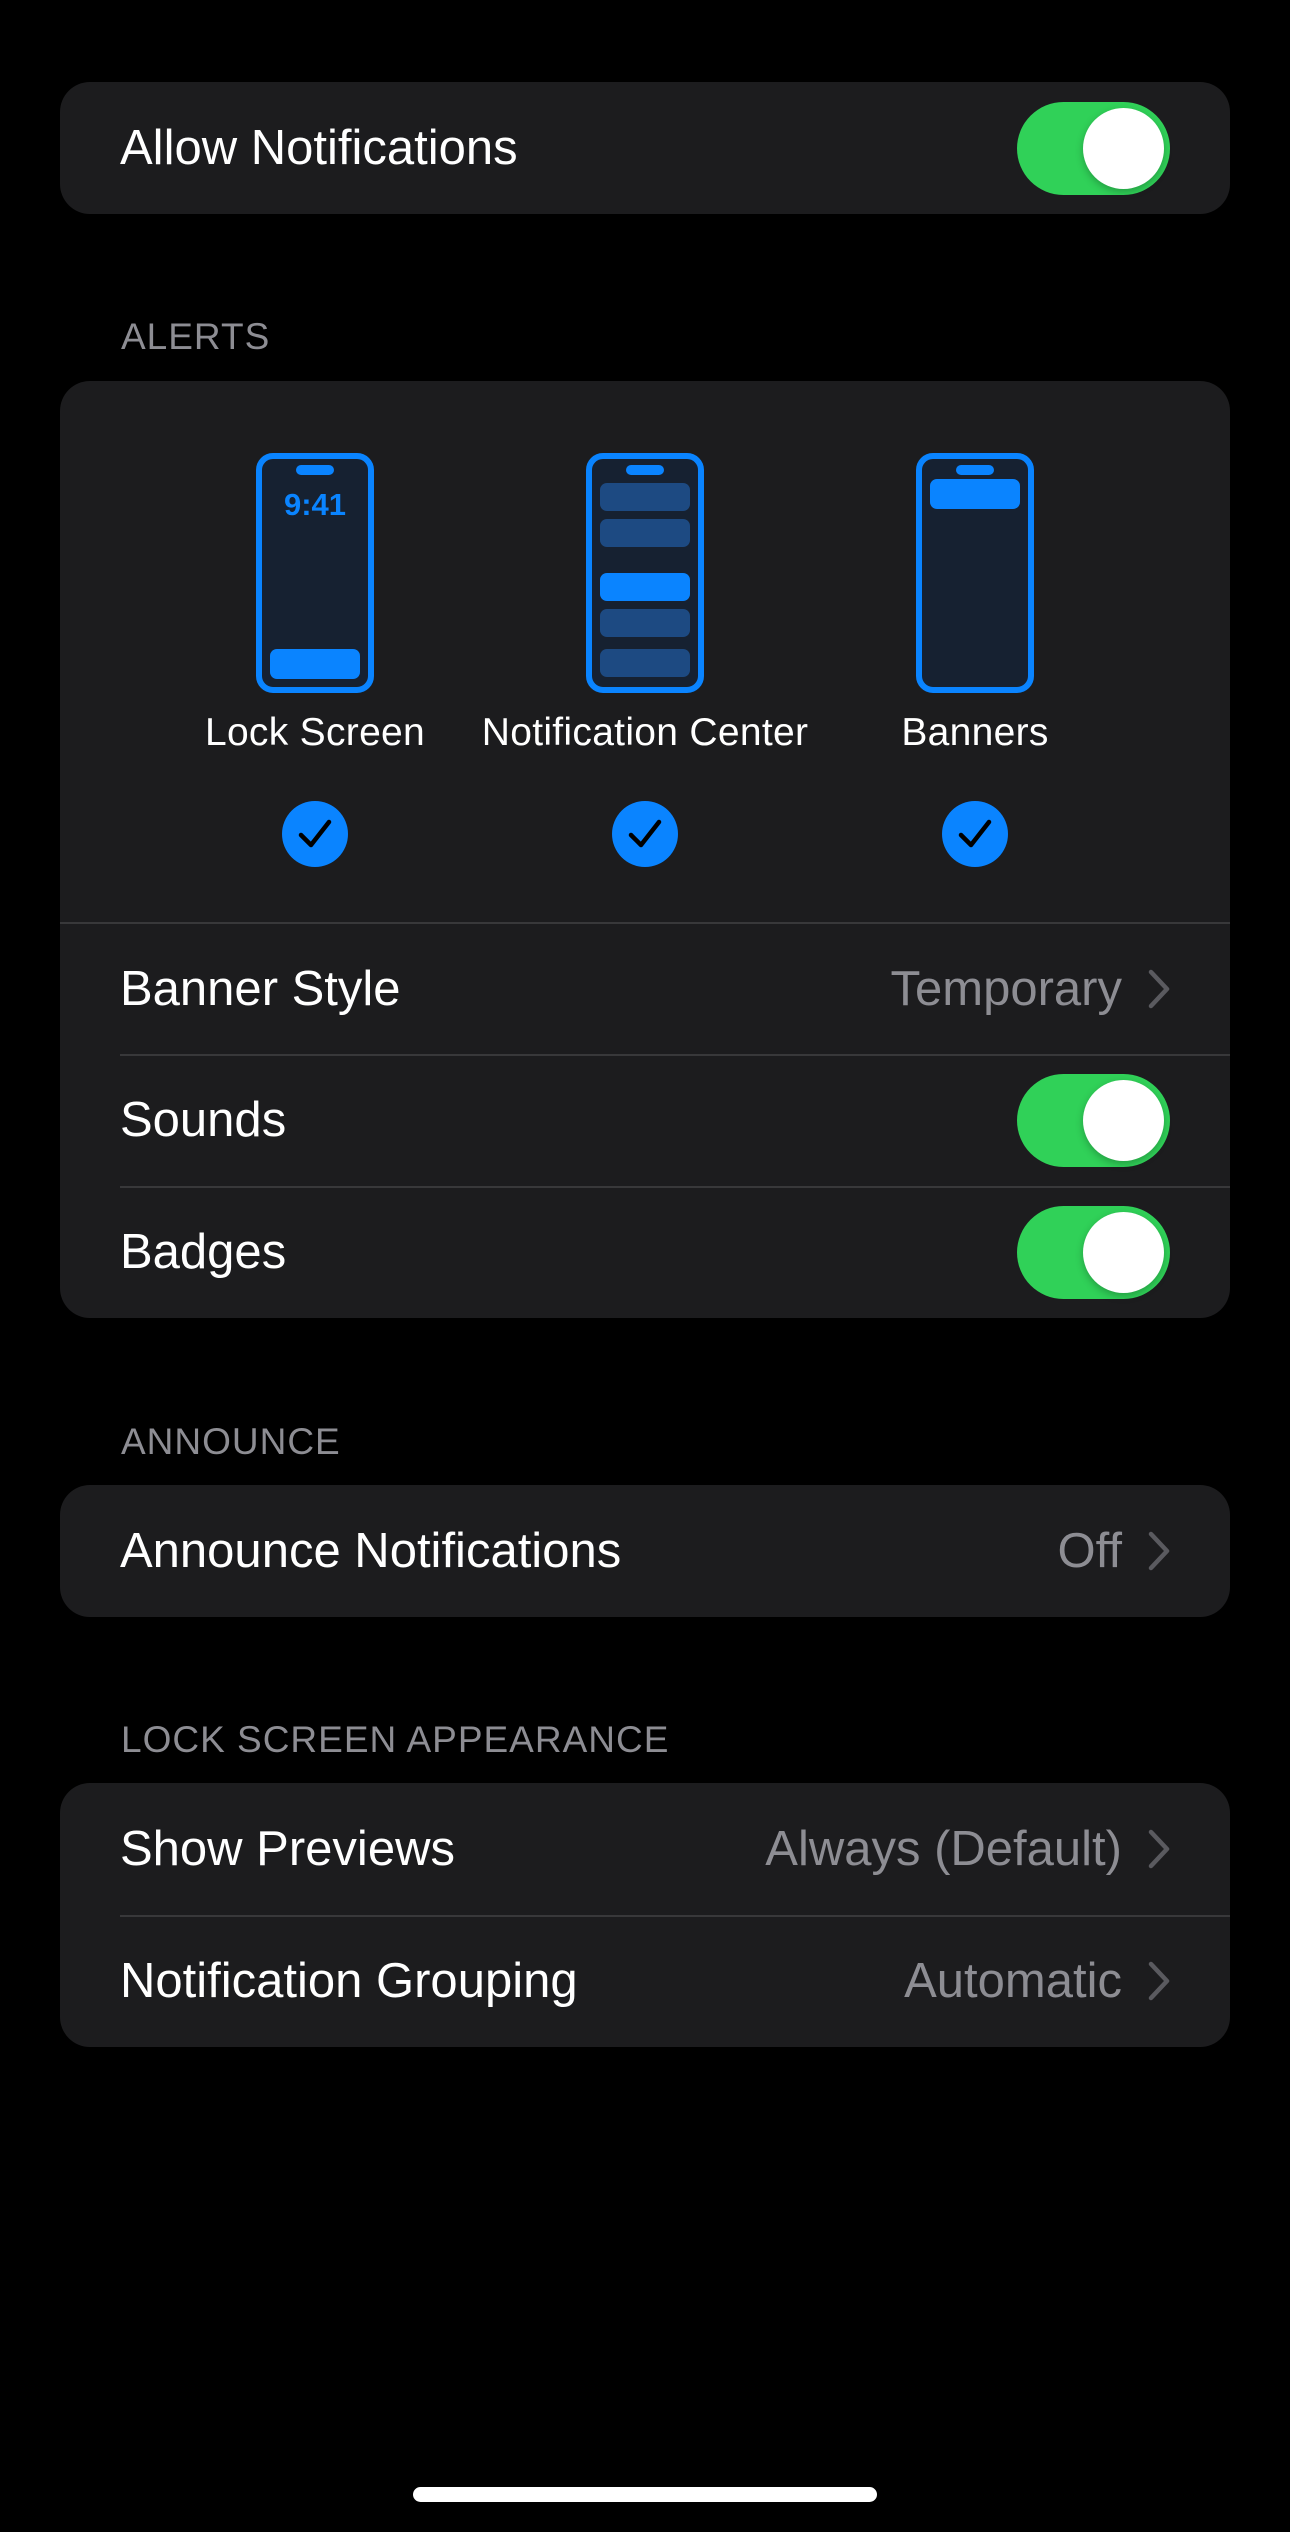 This screenshot has height=2532, width=1290. Describe the element at coordinates (315, 732) in the screenshot. I see `lock-screen-label: Lock Screen` at that location.